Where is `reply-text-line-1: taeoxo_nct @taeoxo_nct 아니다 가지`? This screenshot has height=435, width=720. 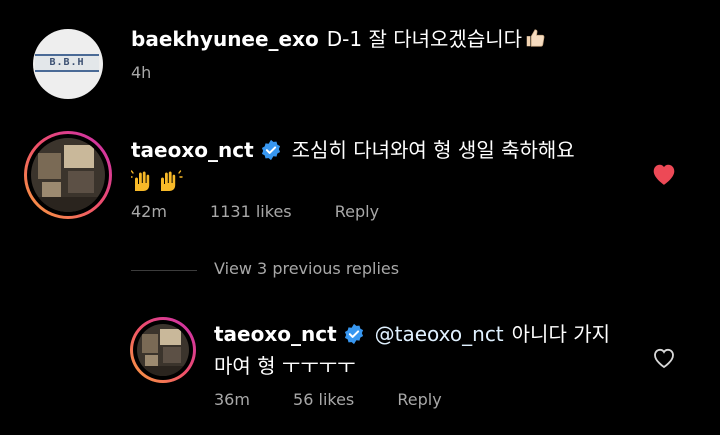 reply-text-line-1: taeoxo_nct @taeoxo_nct 아니다 가지 is located at coordinates (412, 334).